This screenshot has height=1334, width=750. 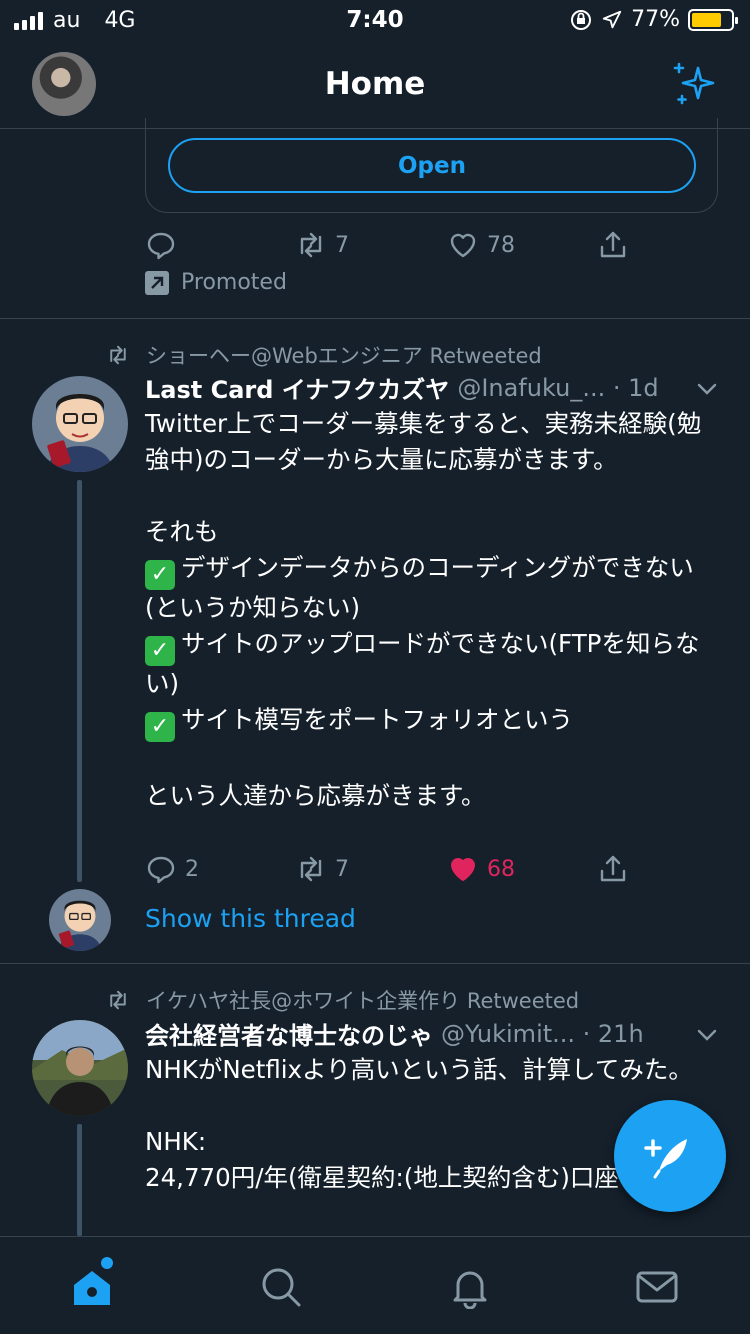 I want to click on status-bar: au 4G 7:40 77%, so click(x=375, y=20).